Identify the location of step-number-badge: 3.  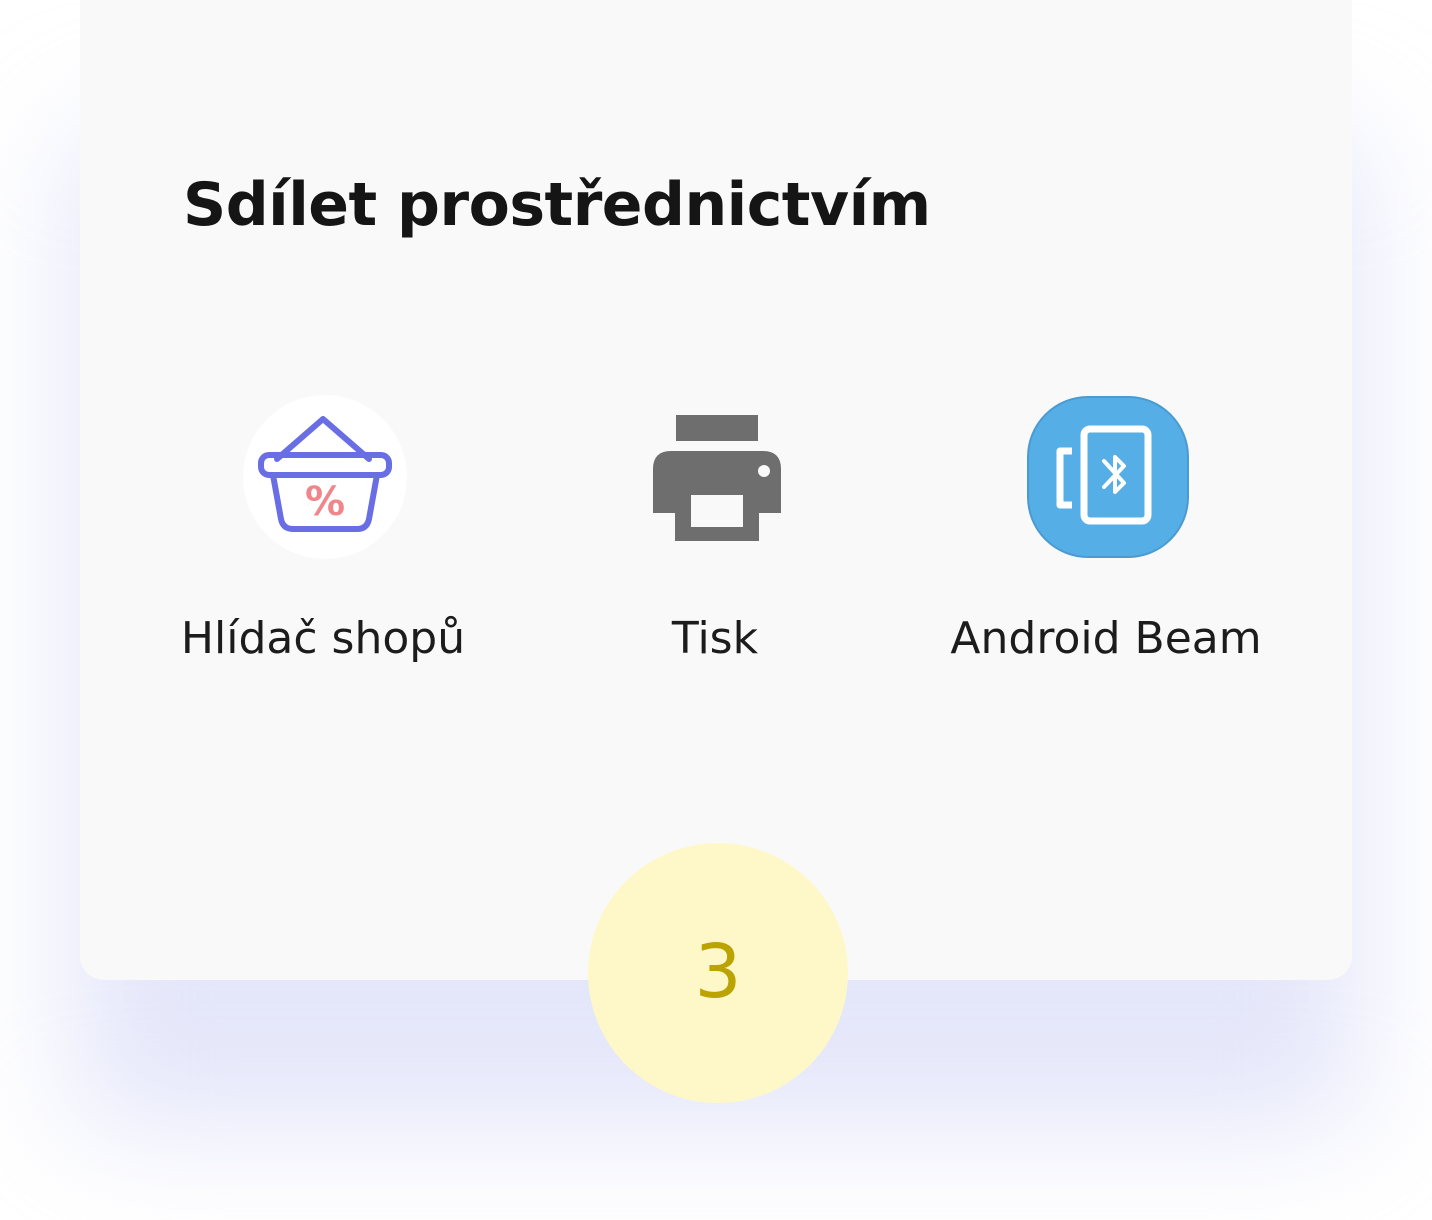
(718, 973).